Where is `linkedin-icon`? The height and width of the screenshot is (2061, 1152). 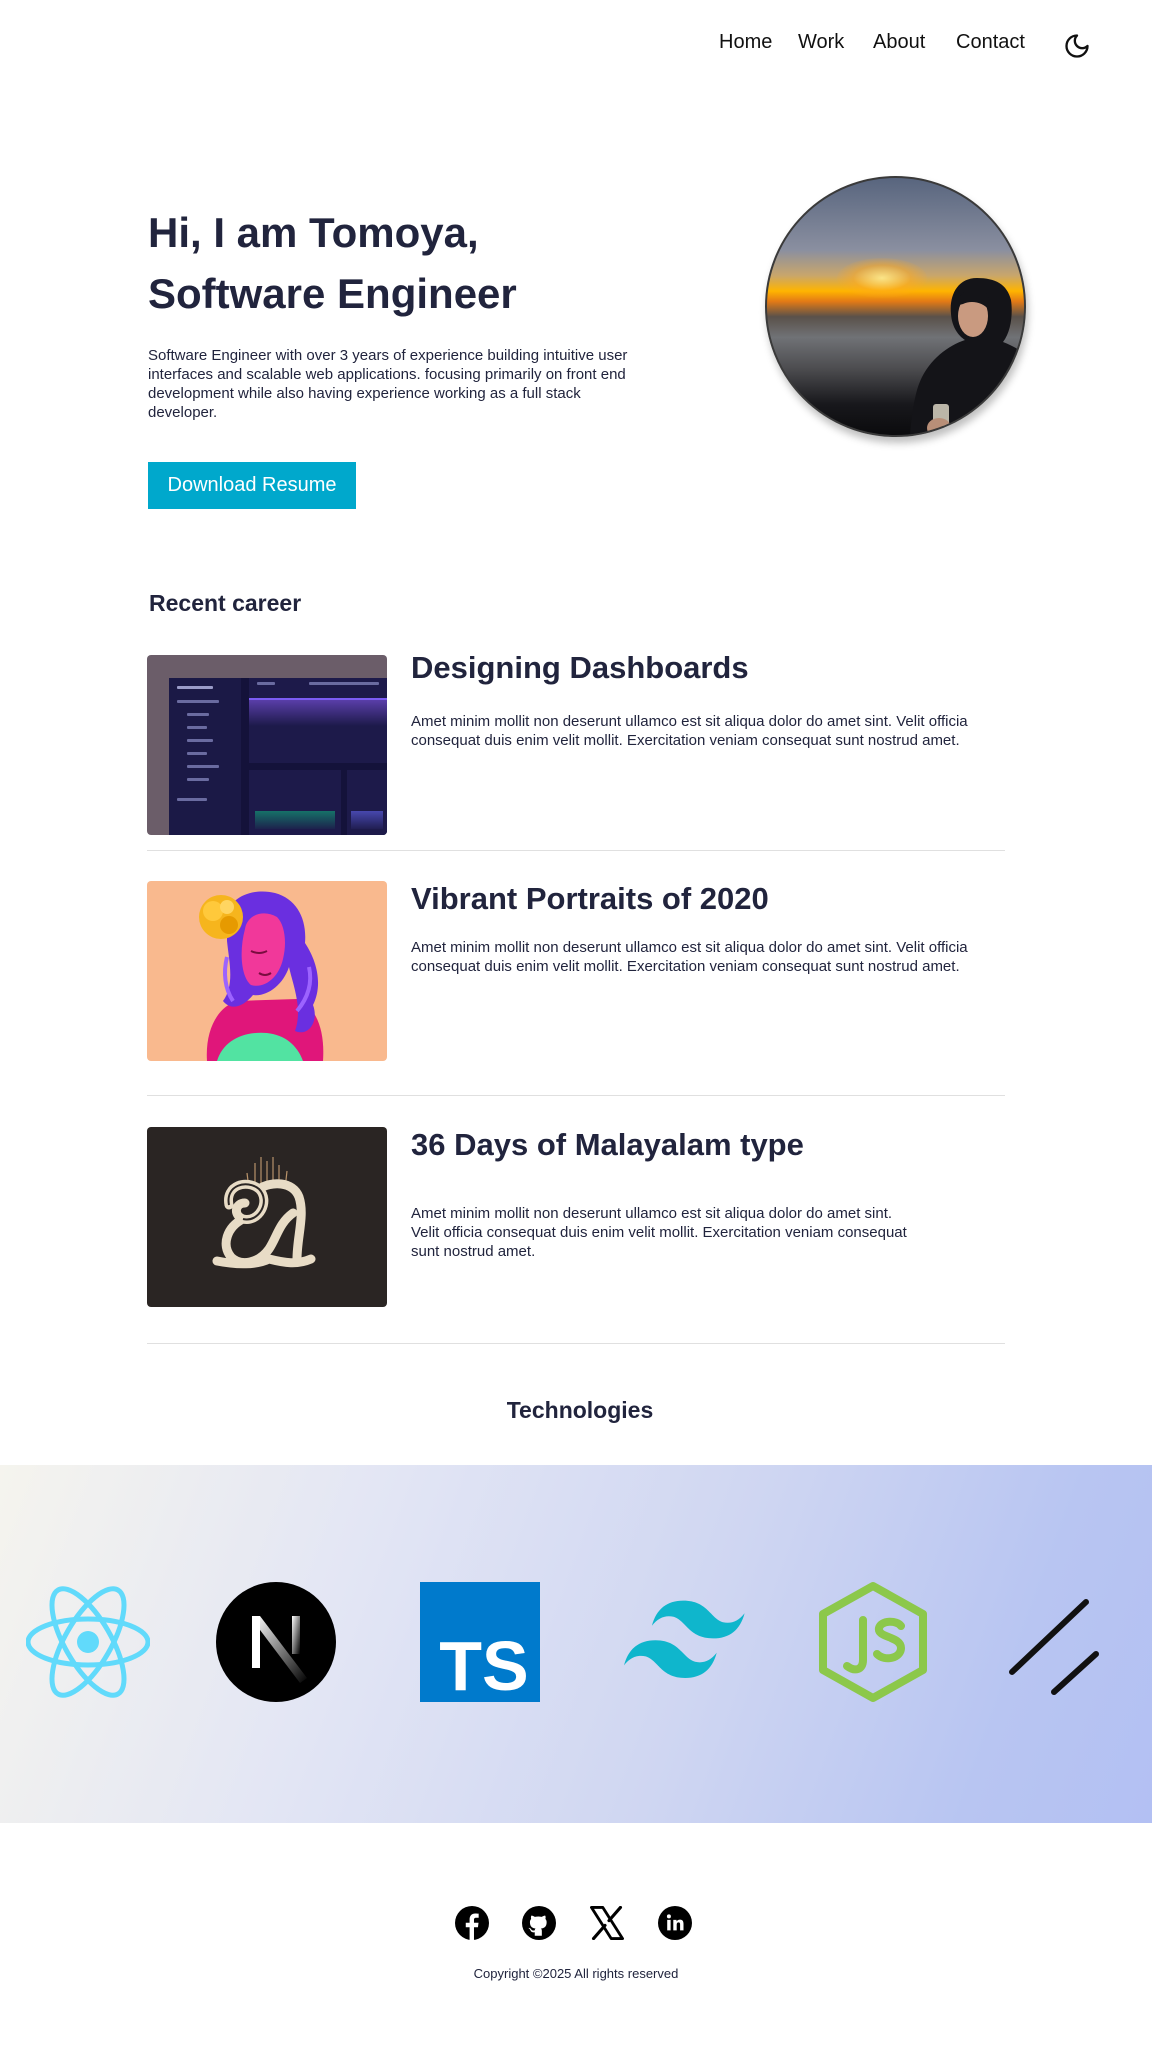
linkedin-icon is located at coordinates (675, 1923).